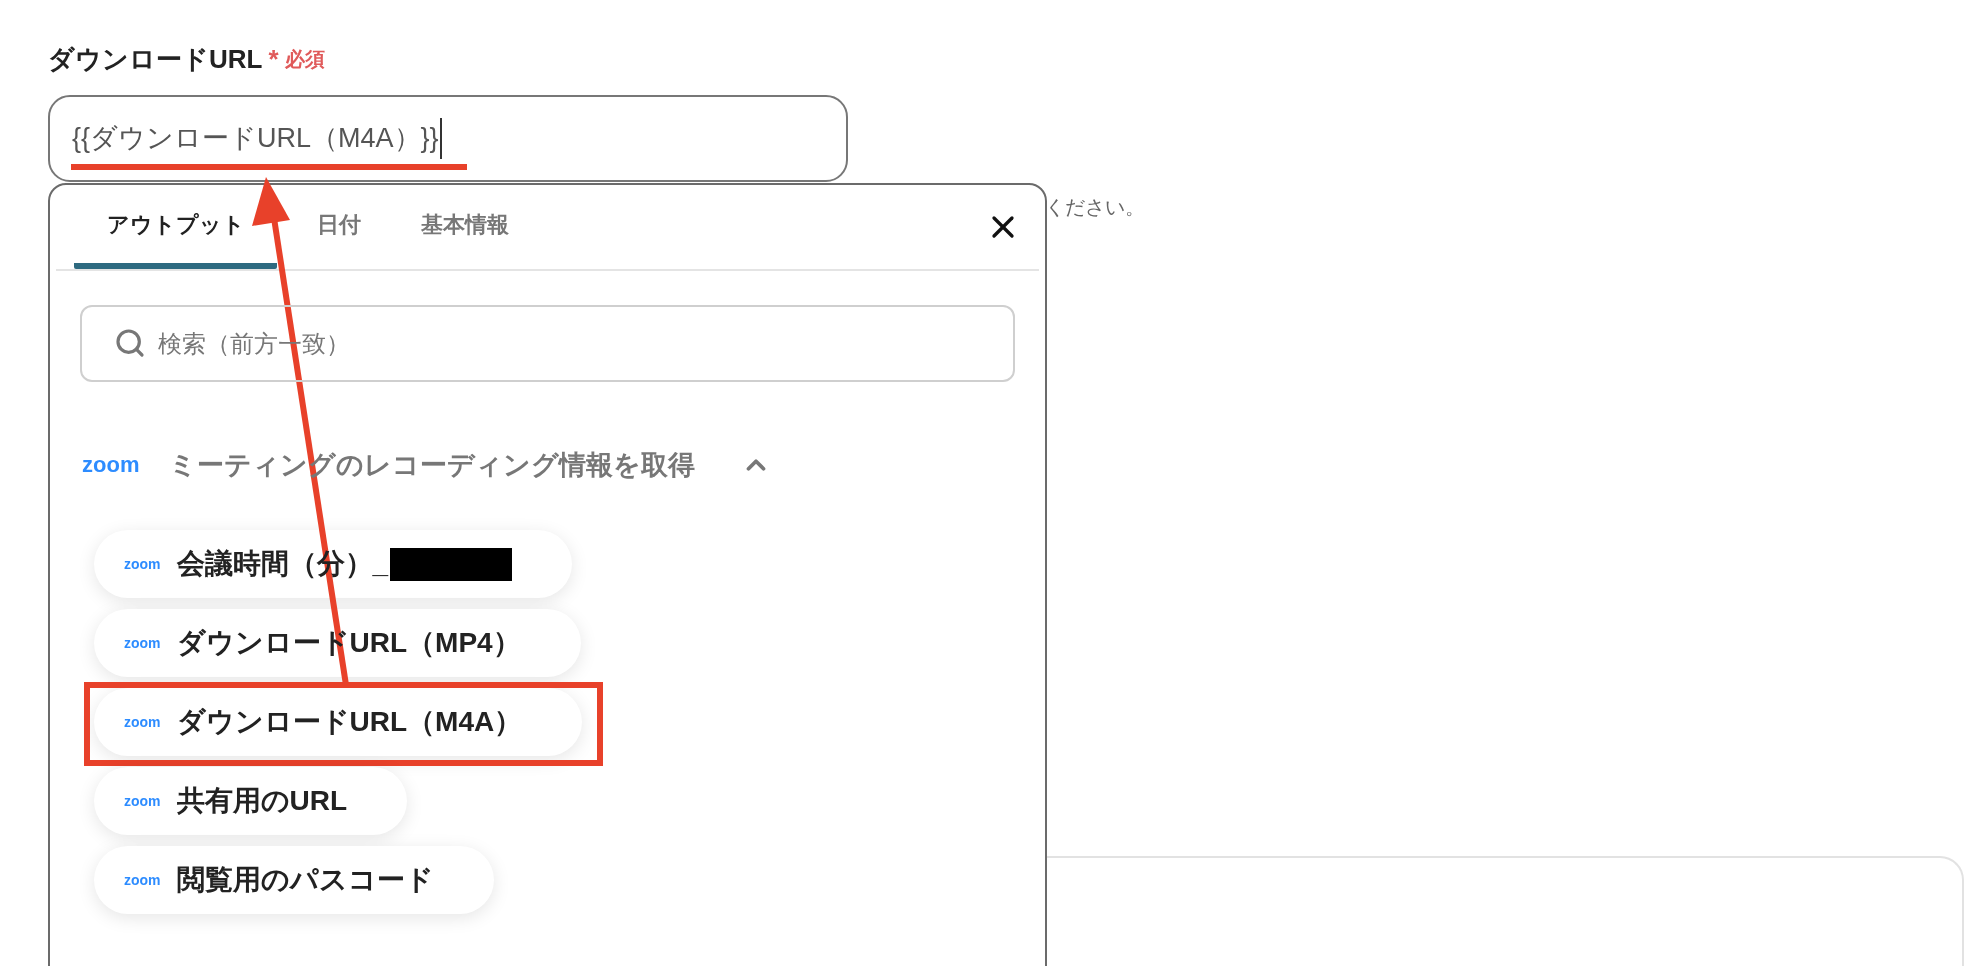 This screenshot has height=966, width=1964. Describe the element at coordinates (257, 138) in the screenshot. I see `field-value: {{ダウンロードURL（M4A）}}` at that location.